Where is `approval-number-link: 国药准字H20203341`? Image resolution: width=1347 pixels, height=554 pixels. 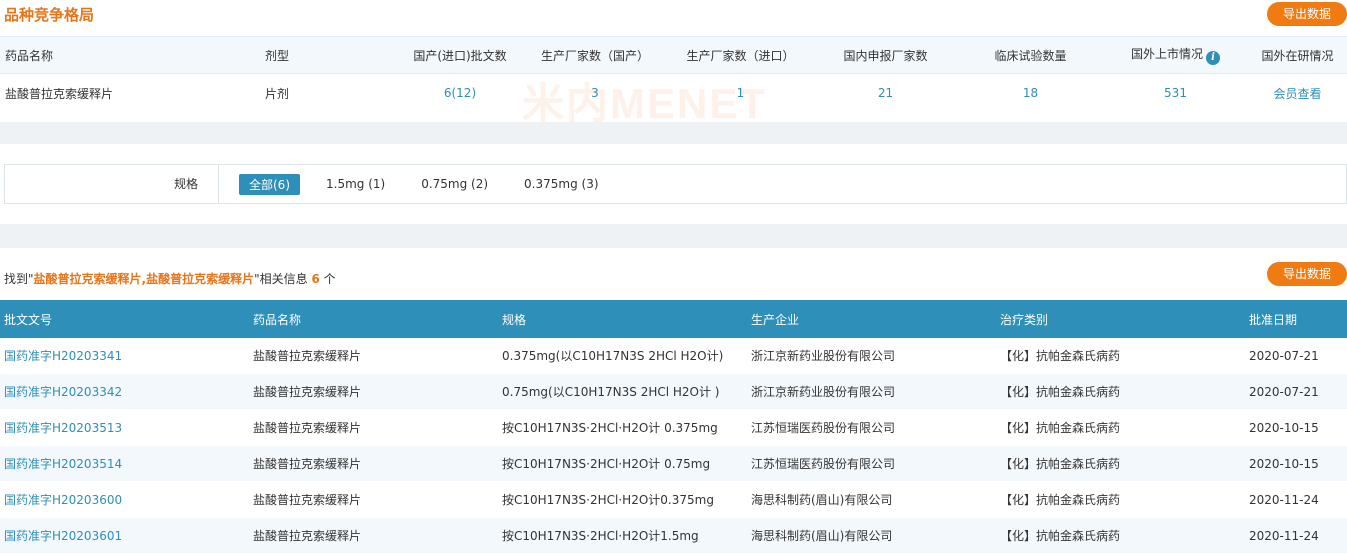
approval-number-link: 国药准字H20203341 is located at coordinates (124, 355).